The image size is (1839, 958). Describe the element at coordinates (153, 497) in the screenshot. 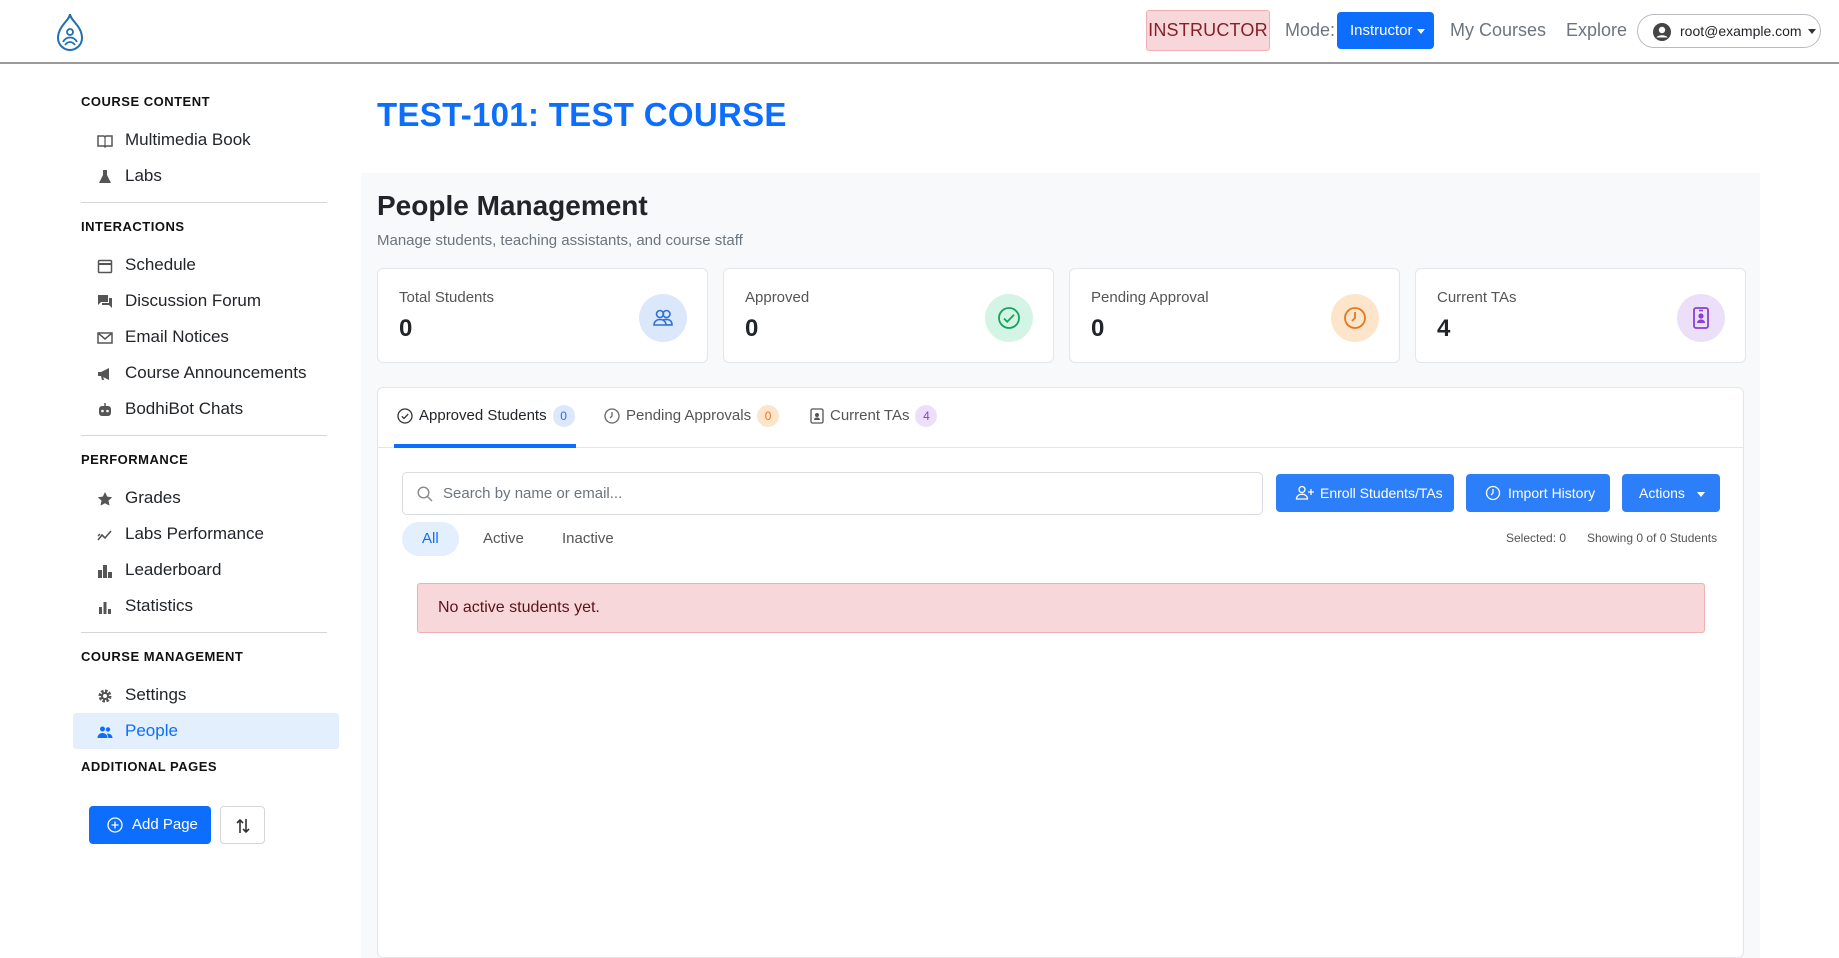

I see `sidebar-item-label: Grades` at that location.